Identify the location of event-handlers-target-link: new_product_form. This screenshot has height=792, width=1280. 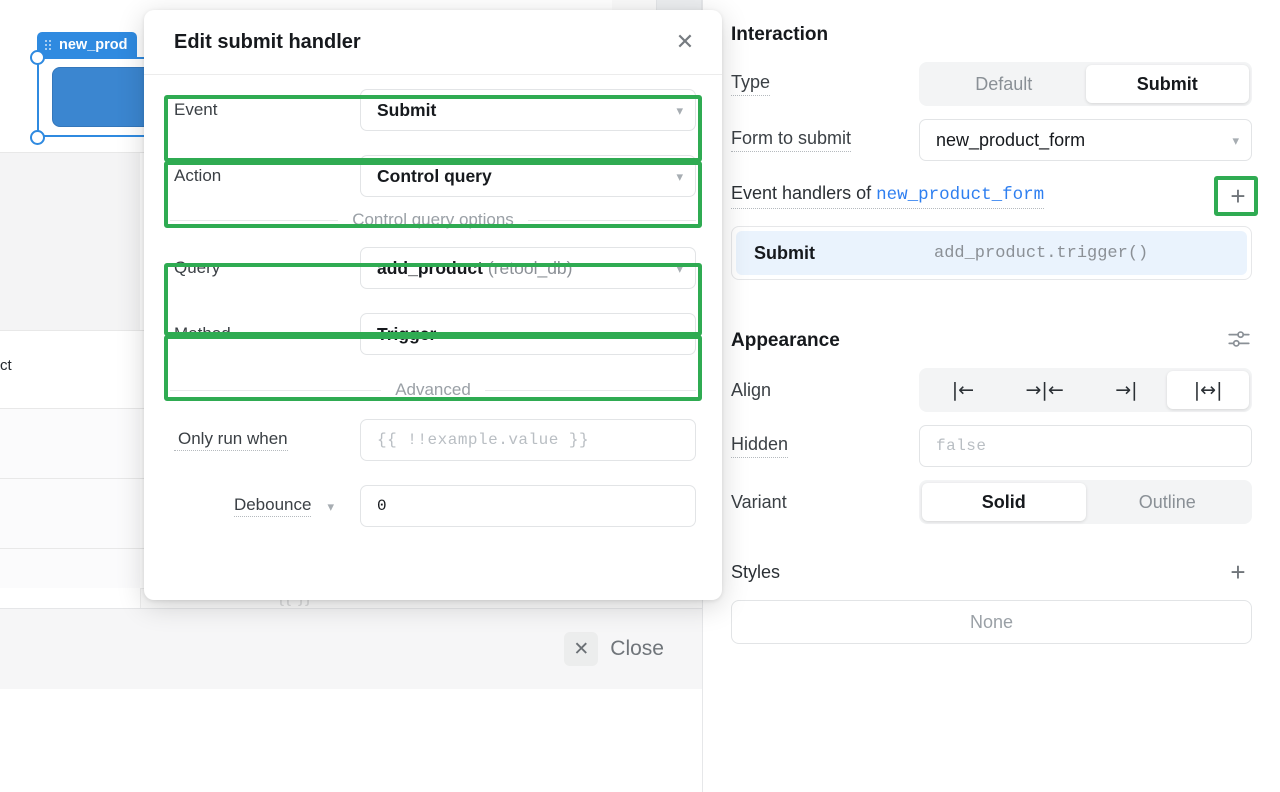
(960, 195).